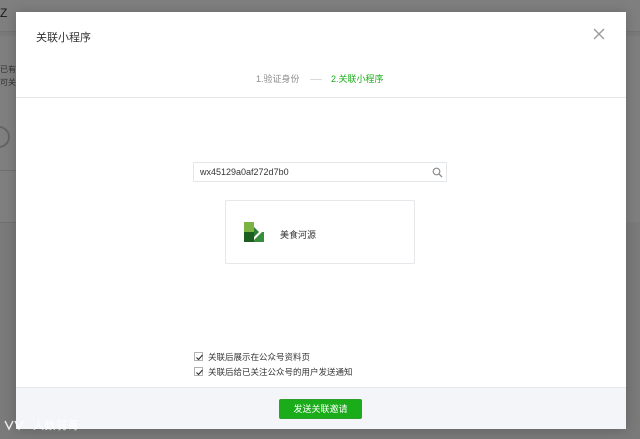  I want to click on send-invitation-button: 发送关联邀请, so click(320, 409).